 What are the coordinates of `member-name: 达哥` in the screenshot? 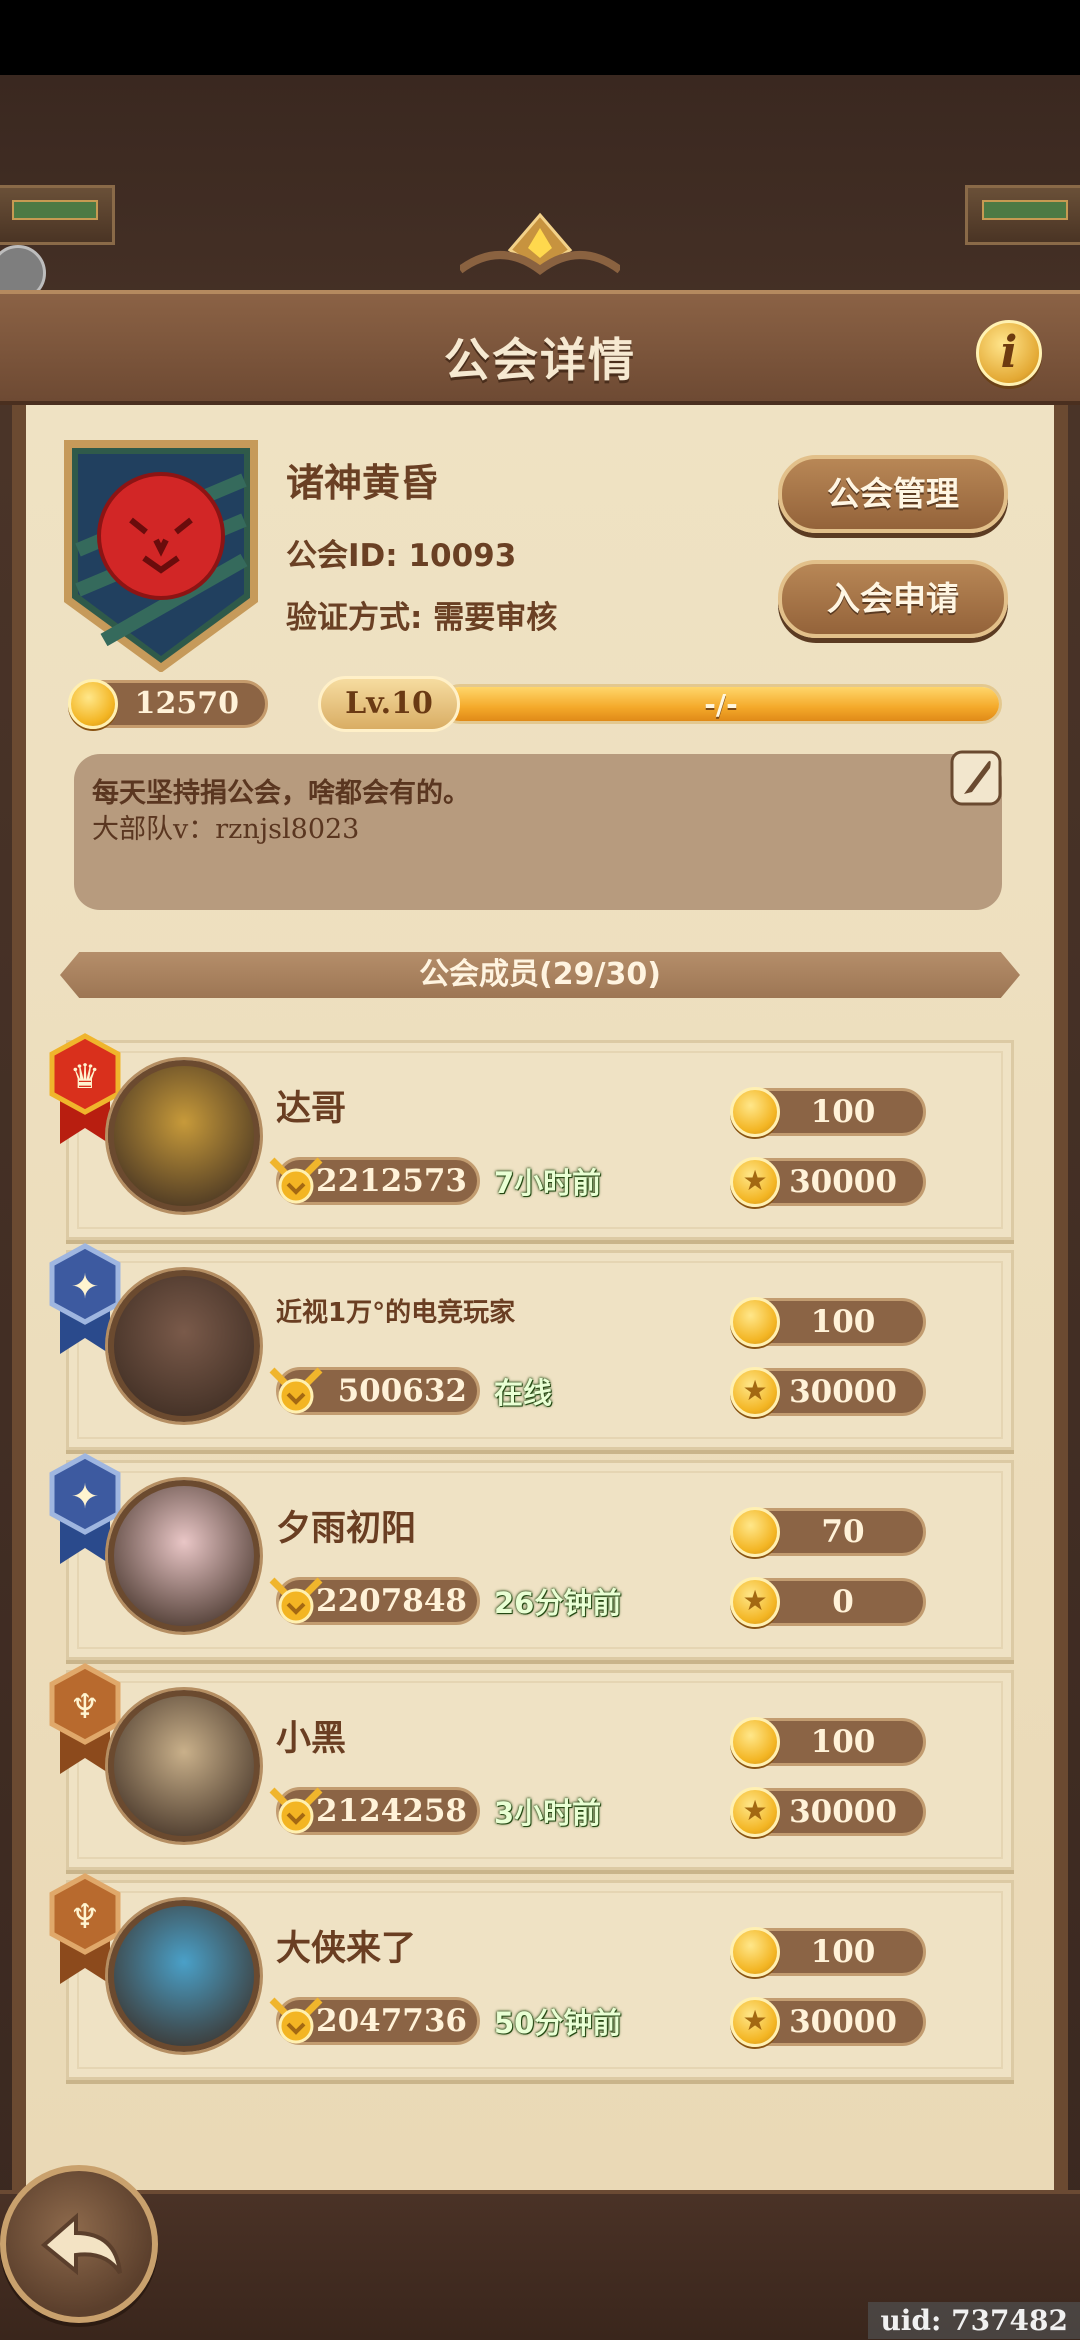 It's located at (311, 1109).